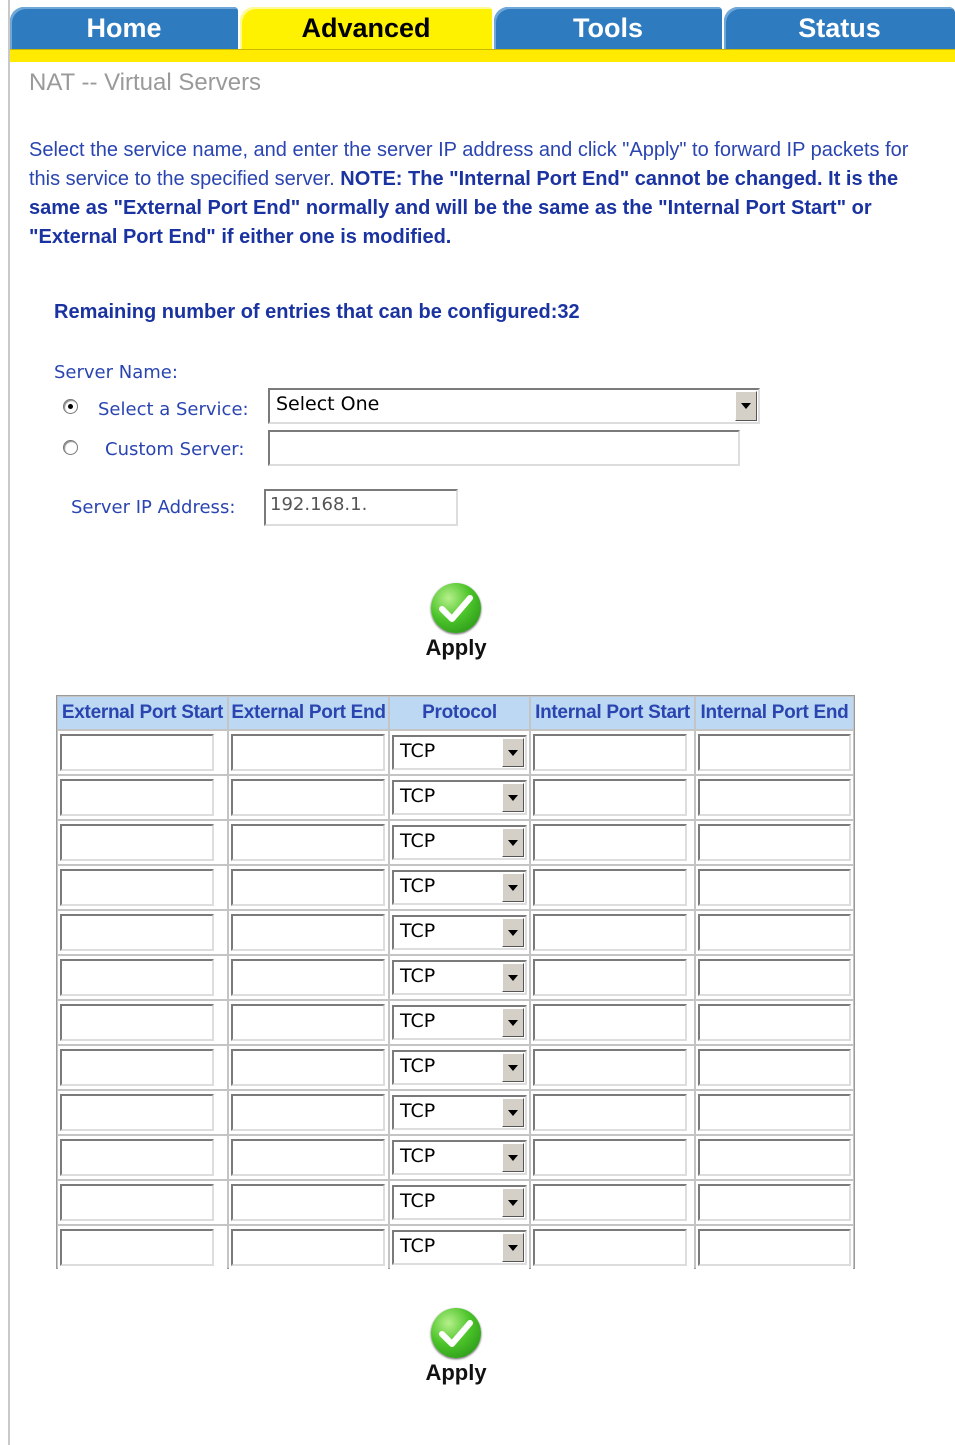  Describe the element at coordinates (456, 1347) in the screenshot. I see `apply-button-bottom: Apply` at that location.